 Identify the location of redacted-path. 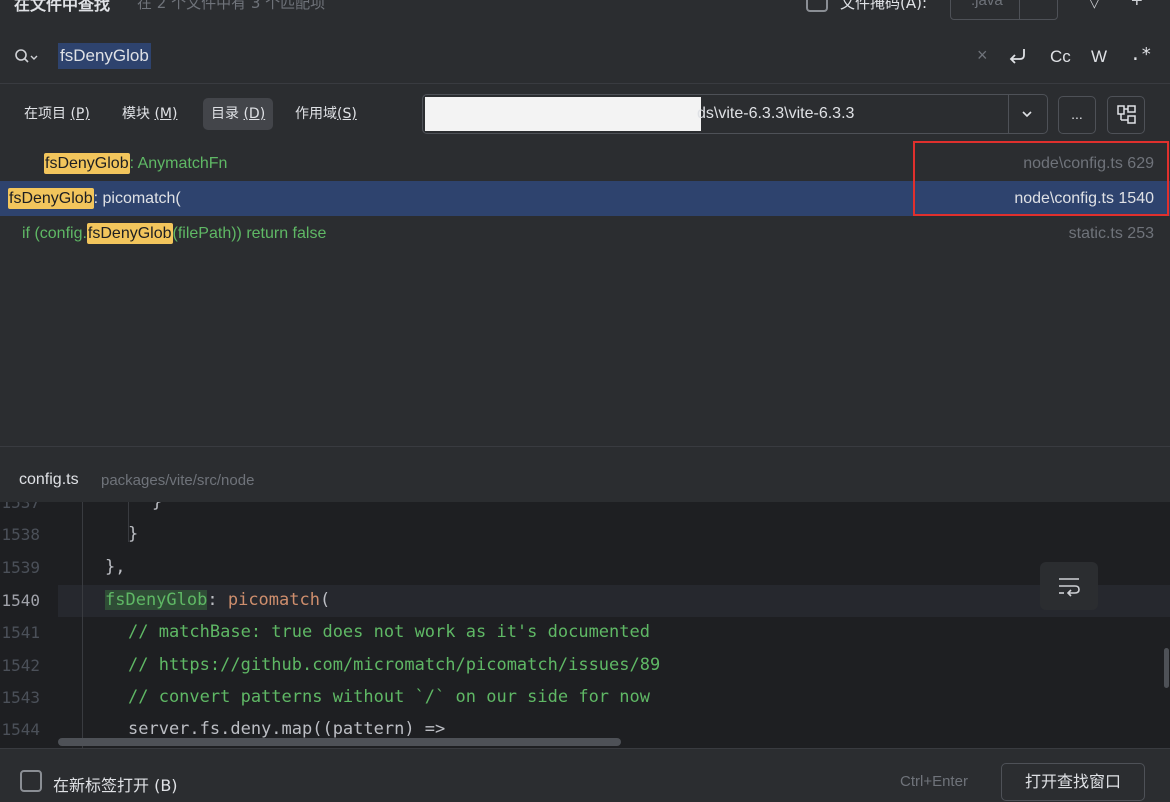
(563, 114).